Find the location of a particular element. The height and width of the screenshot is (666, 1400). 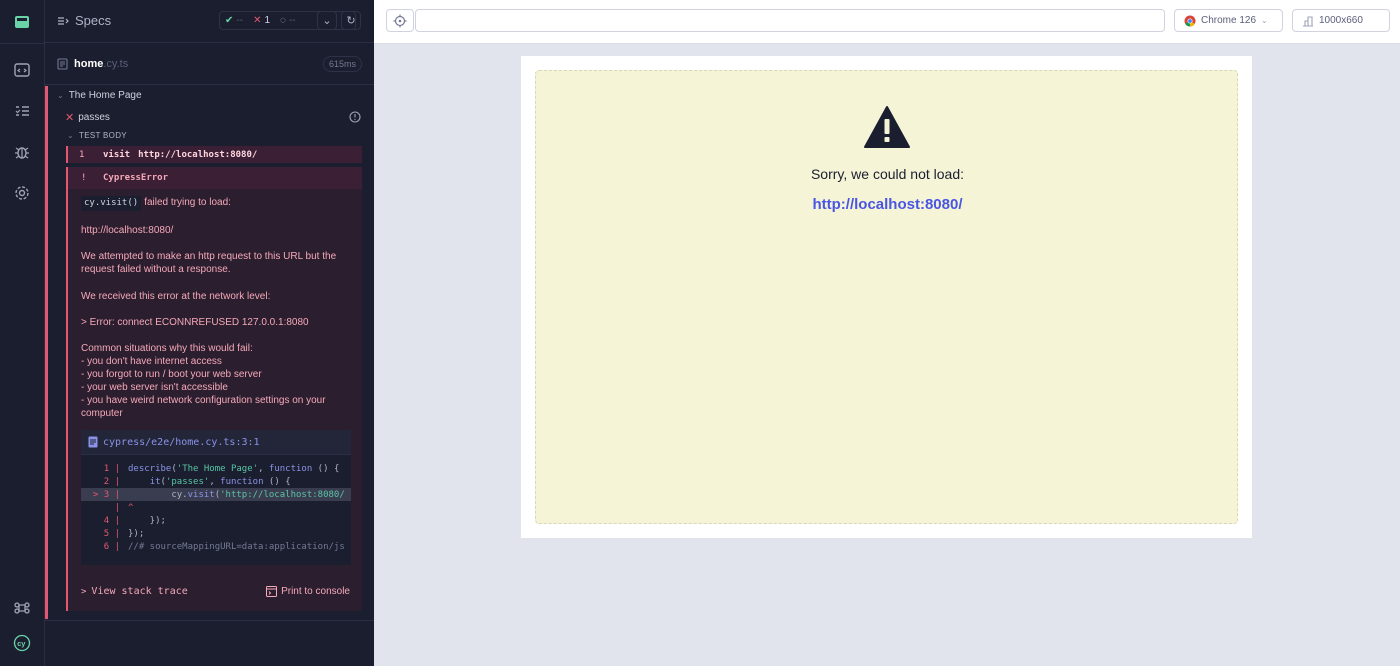

reporter-header: Specs ✔ -- ✕ 1 ◌ -- ⌄ ↻ is located at coordinates (209, 21).